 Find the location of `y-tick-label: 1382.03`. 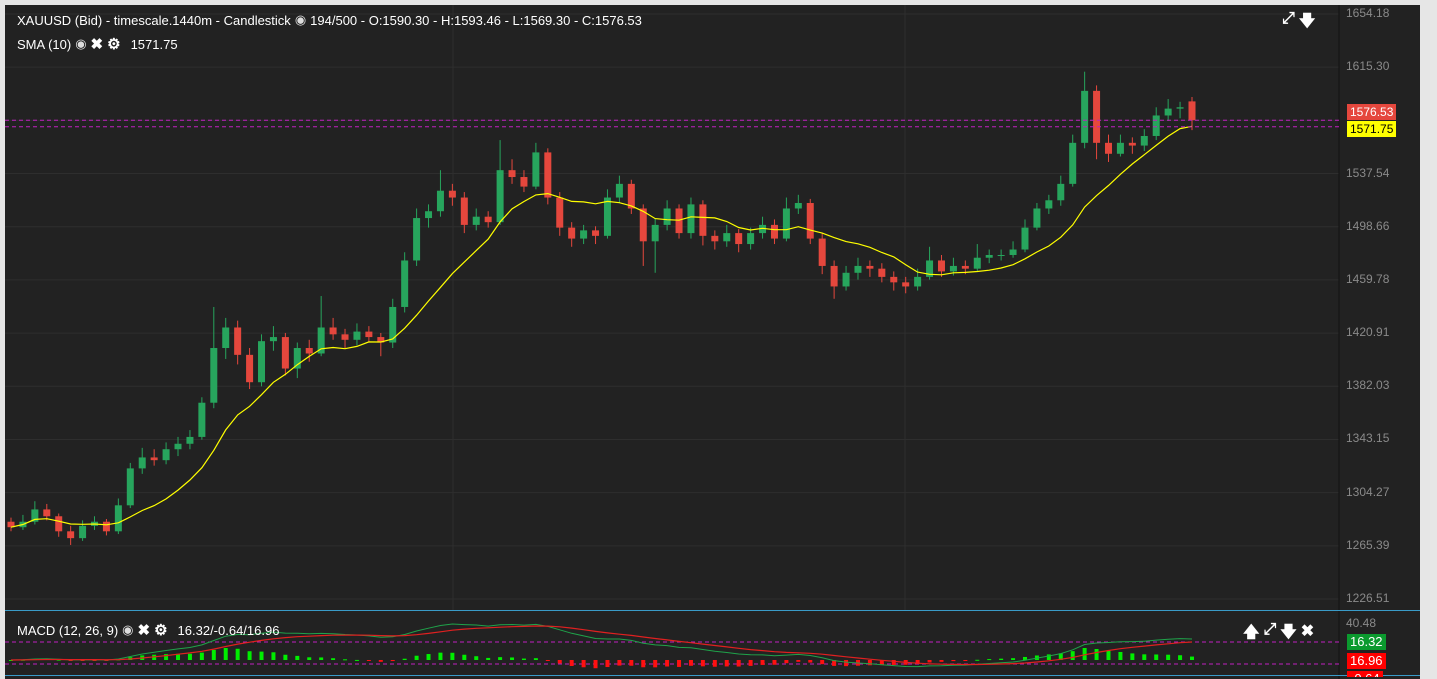

y-tick-label: 1382.03 is located at coordinates (1368, 385).